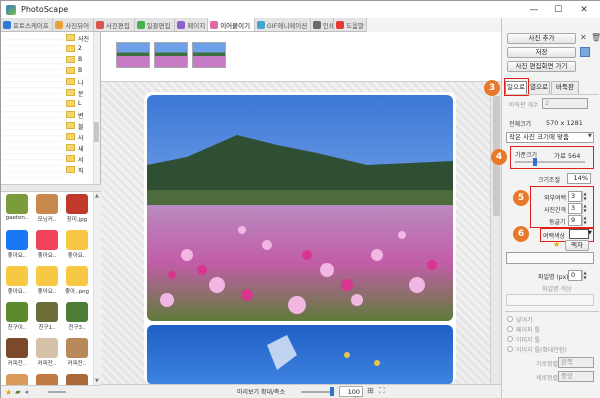  Describe the element at coordinates (79, 103) in the screenshot. I see `tree-item-label: L` at that location.